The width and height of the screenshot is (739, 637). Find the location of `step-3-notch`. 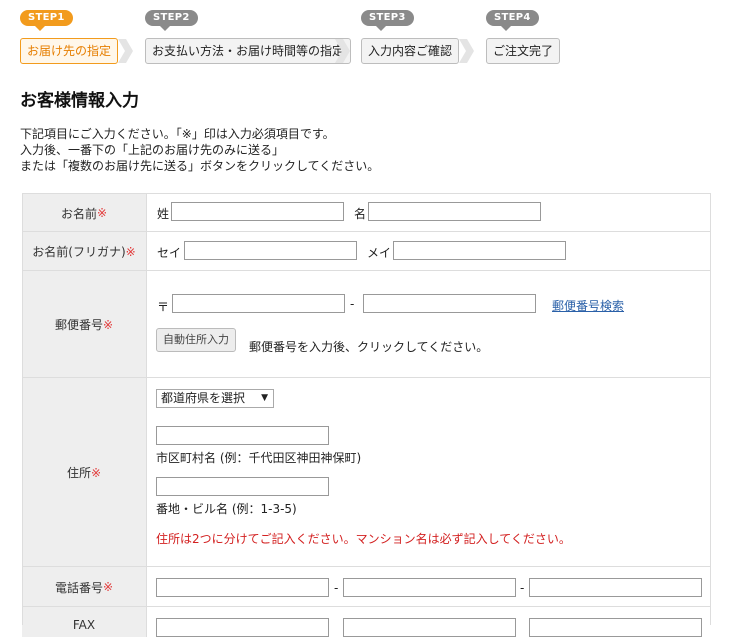

step-3-notch is located at coordinates (381, 28).